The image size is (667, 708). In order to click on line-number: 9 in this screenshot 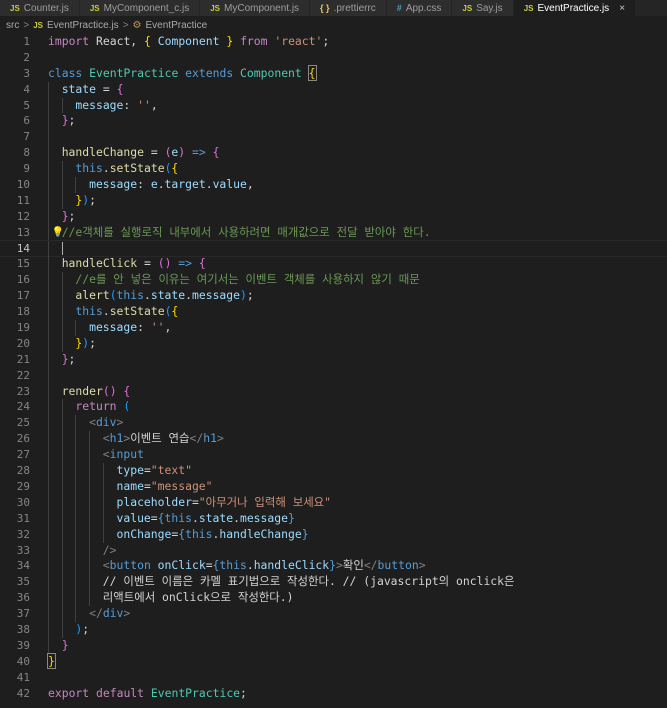, I will do `click(15, 169)`.